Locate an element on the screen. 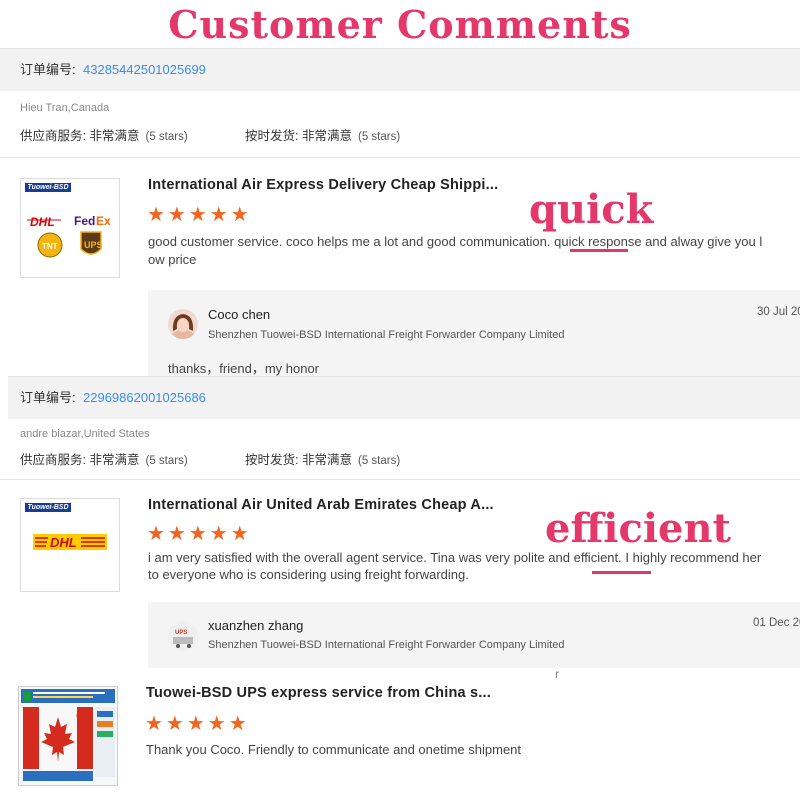 The height and width of the screenshot is (800, 800). reply-author-name: xuanzhen zhang is located at coordinates (256, 625).